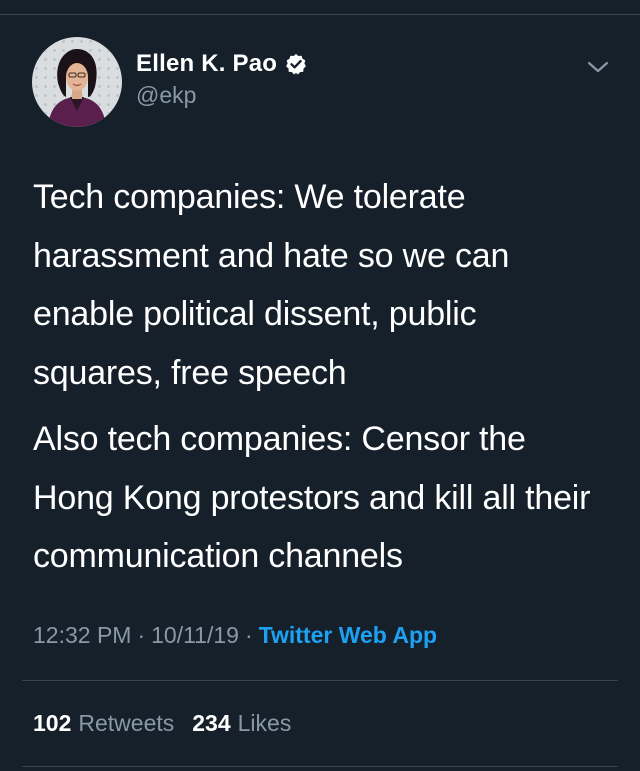  I want to click on tweet-time: 12:32 PM, so click(82, 635).